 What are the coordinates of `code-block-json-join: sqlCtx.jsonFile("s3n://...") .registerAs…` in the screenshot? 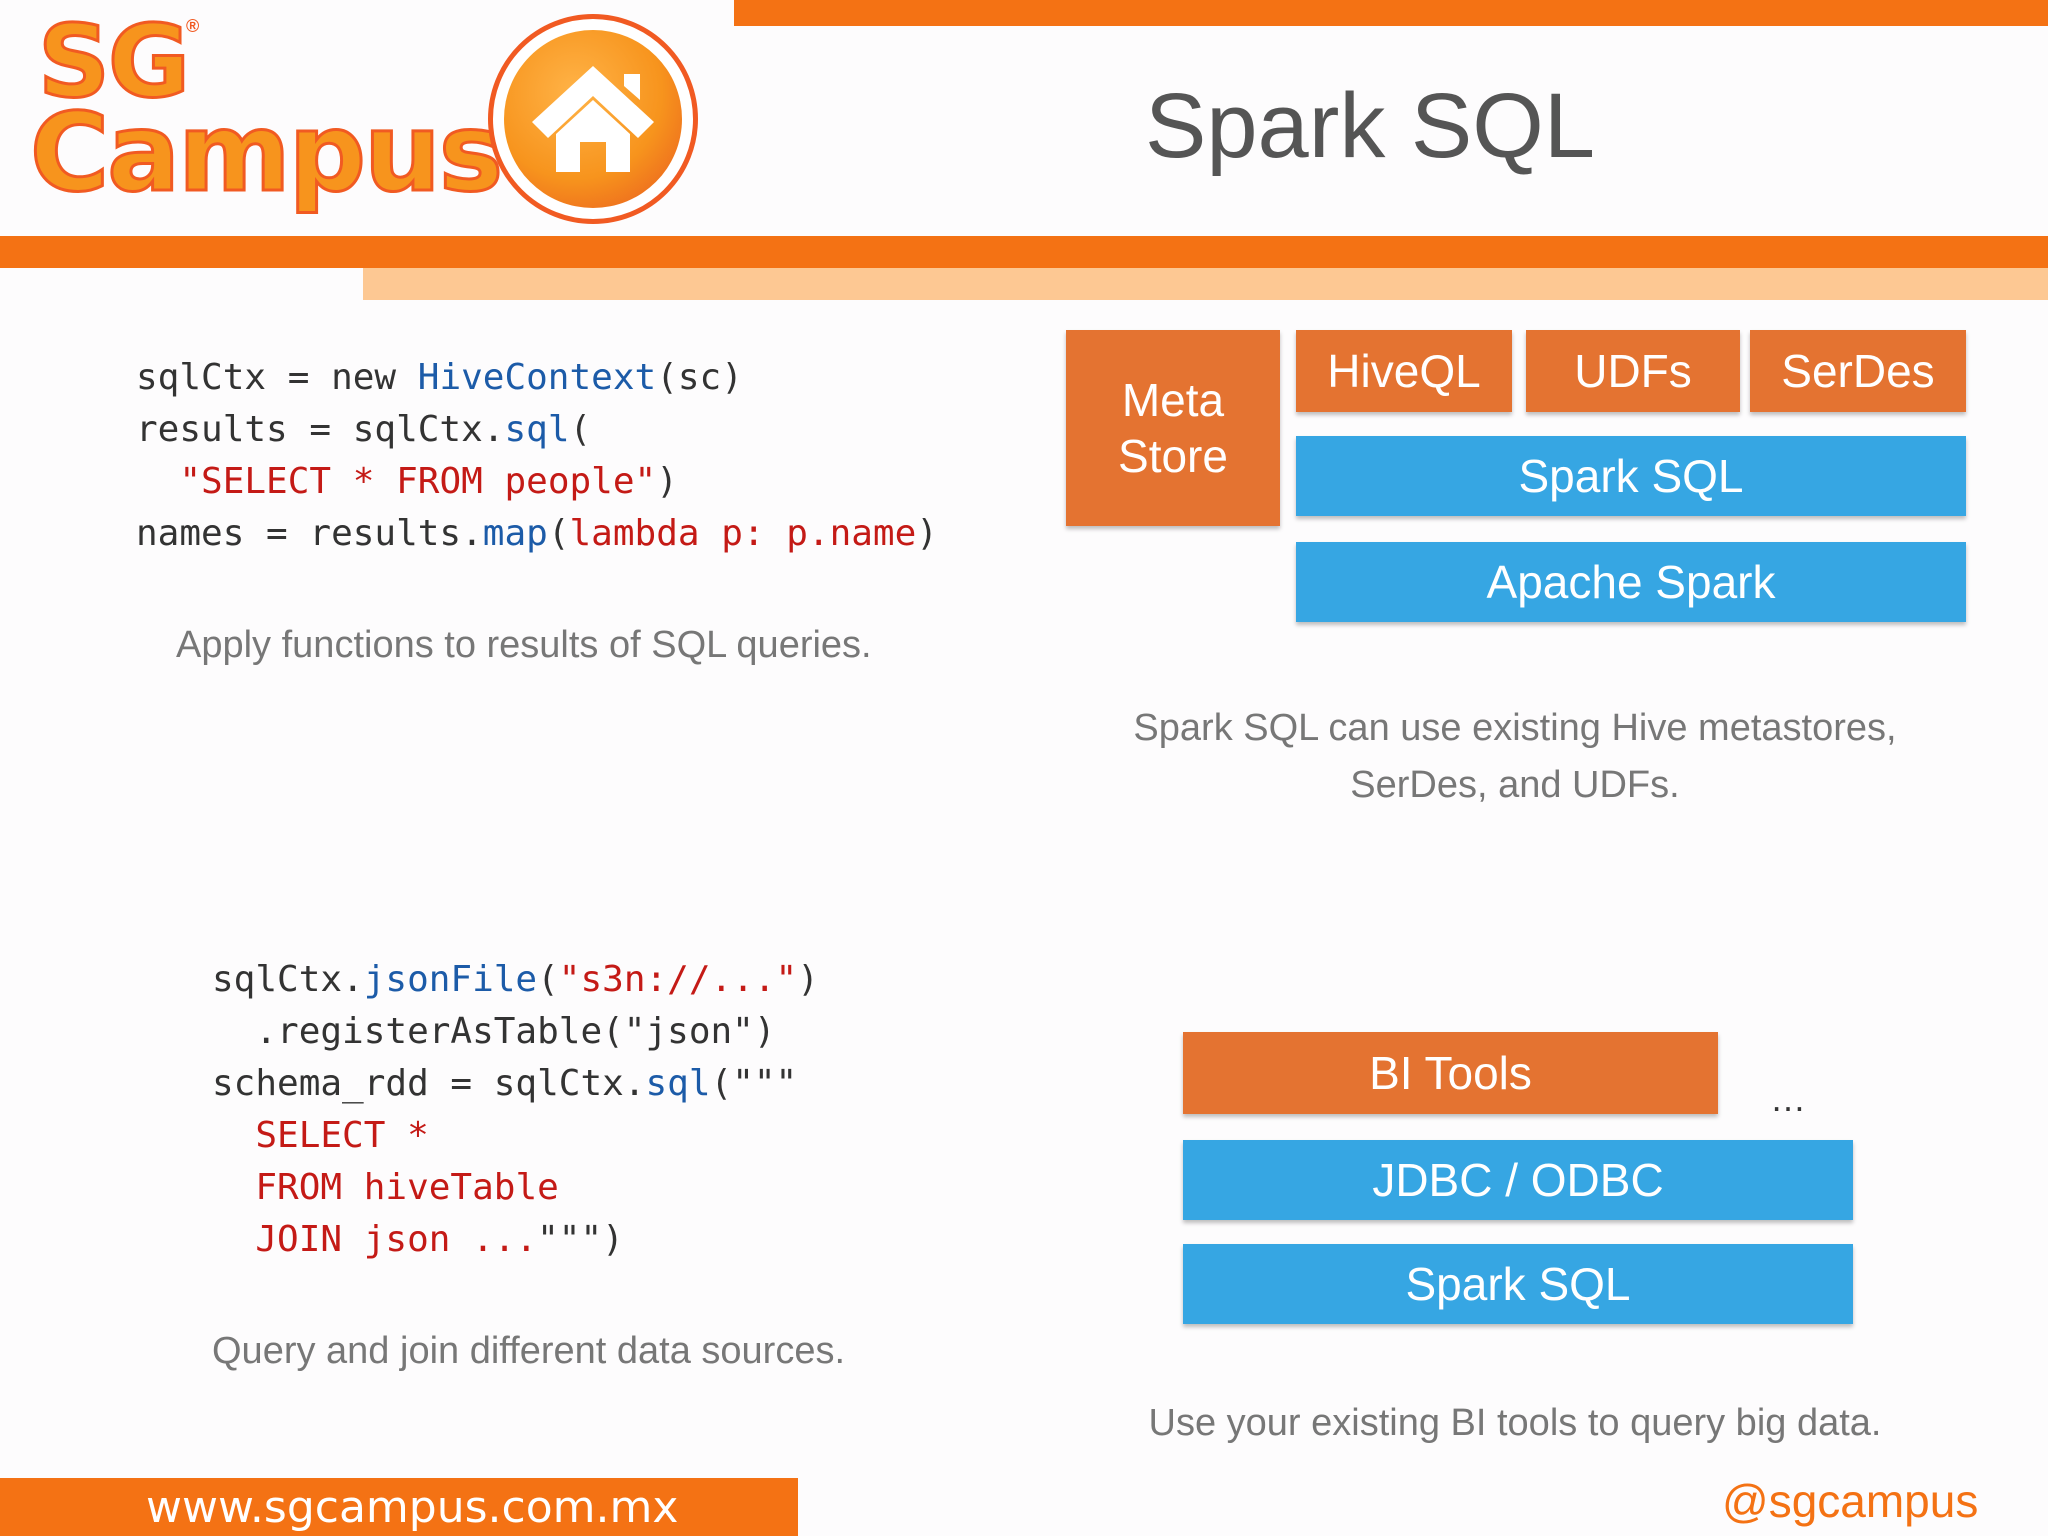 It's located at (515, 1110).